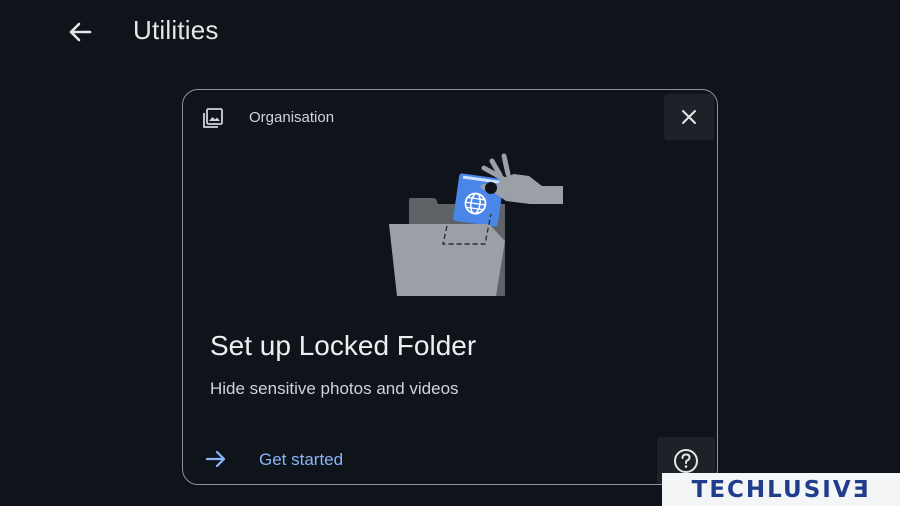 This screenshot has height=506, width=900. I want to click on watermark-text: TECHLUSIVƎ, so click(781, 489).